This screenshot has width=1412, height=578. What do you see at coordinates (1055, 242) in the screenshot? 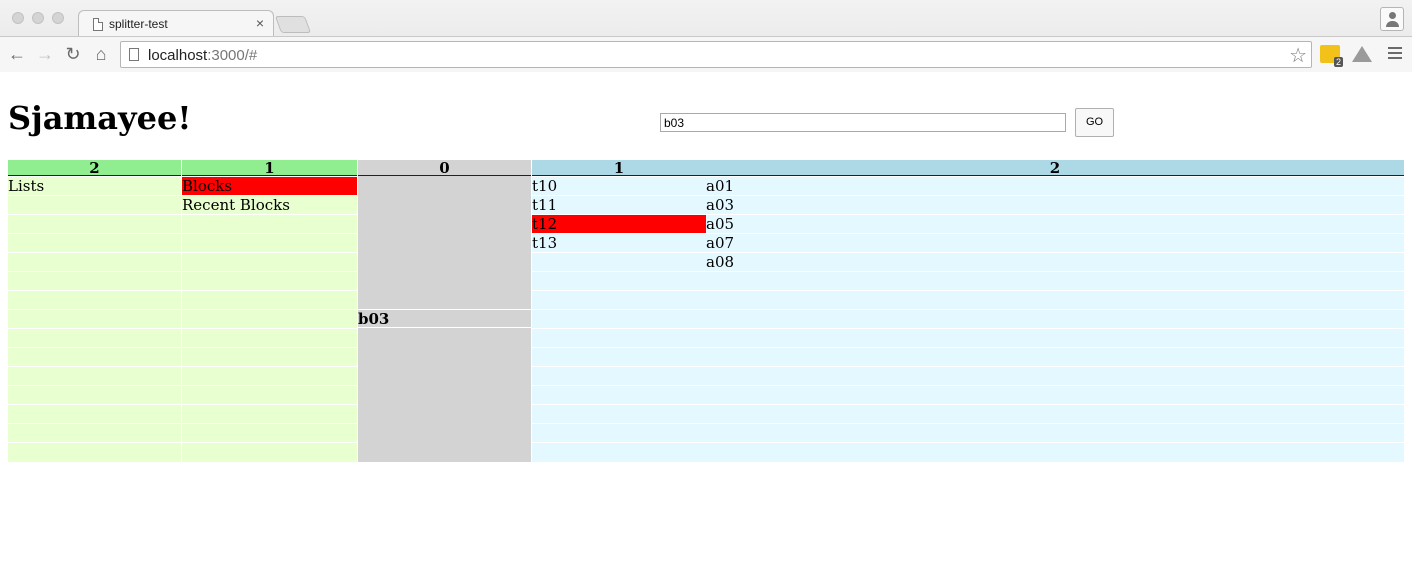
I see `list-item: a07` at bounding box center [1055, 242].